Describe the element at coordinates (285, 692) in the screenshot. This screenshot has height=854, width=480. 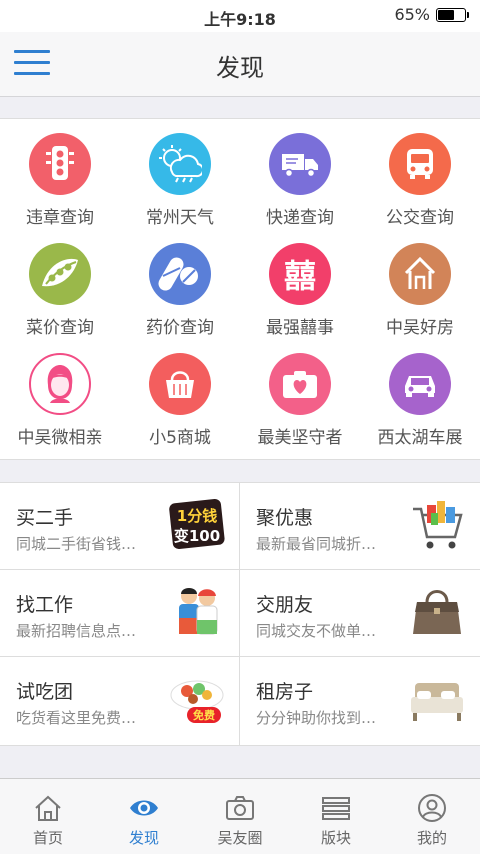
I see `card-title: 租房子` at that location.